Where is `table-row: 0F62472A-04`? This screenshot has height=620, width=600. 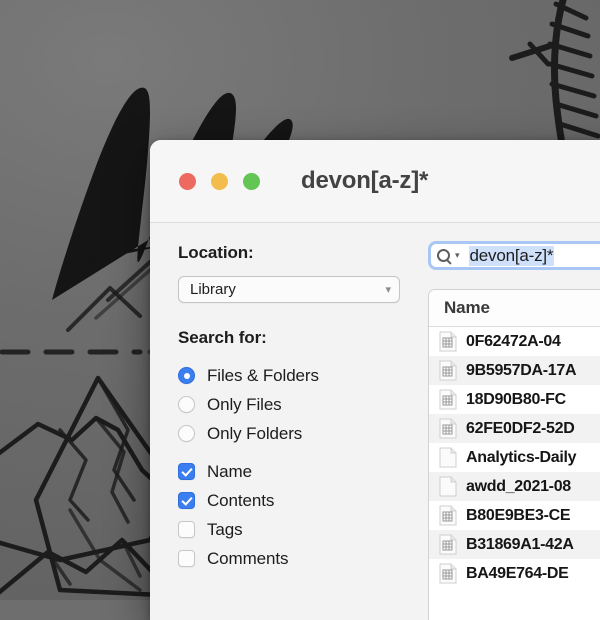 table-row: 0F62472A-04 is located at coordinates (514, 341).